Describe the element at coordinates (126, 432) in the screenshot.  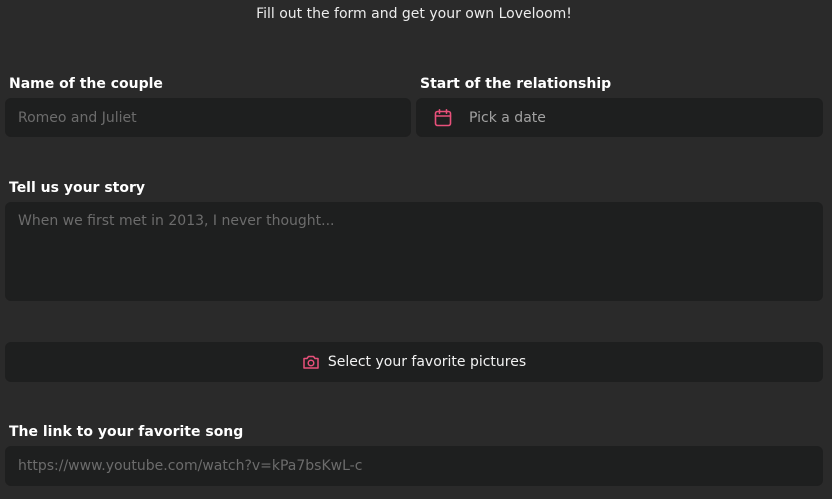
I see `song-link-label: The link to your favorite song` at that location.